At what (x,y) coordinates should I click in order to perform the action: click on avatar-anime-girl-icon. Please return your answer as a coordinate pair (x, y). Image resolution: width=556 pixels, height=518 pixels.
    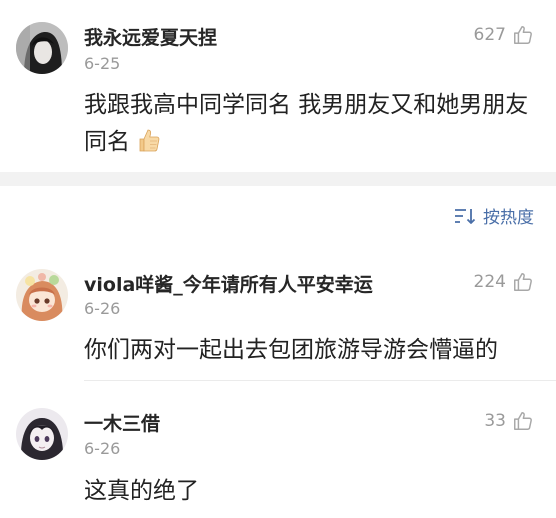
    Looking at the image, I should click on (42, 295).